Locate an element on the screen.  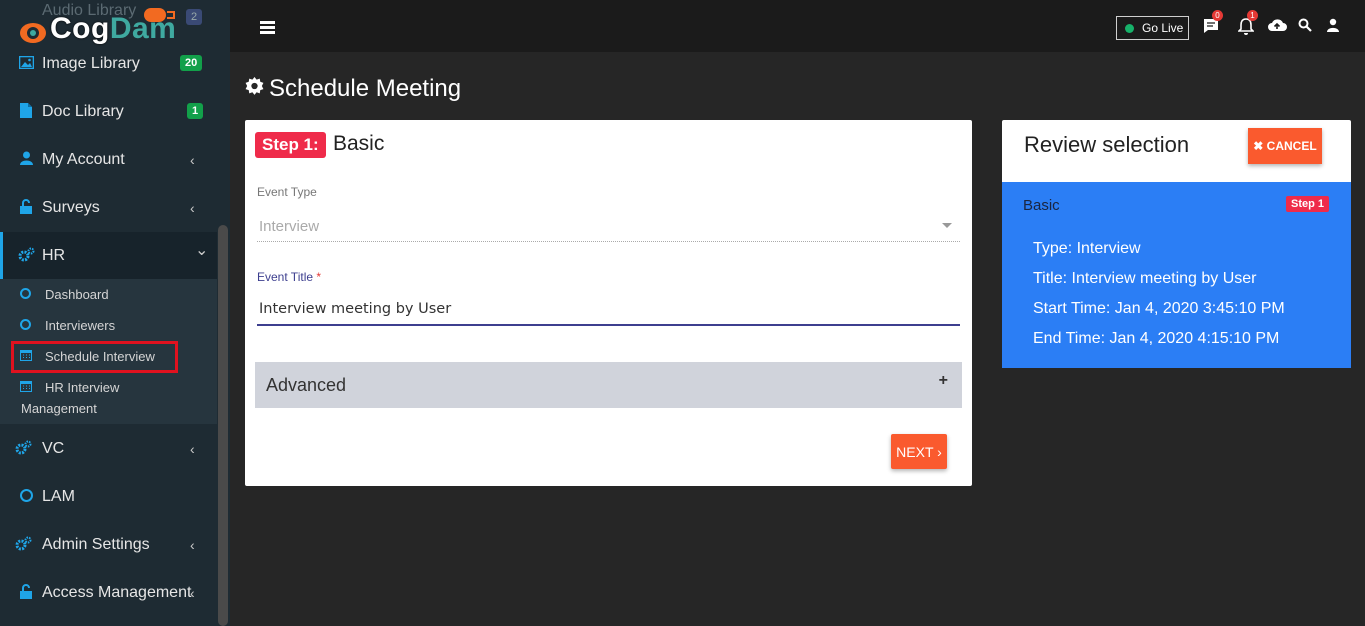
sidebar-item-label: Doc Library is located at coordinates (83, 111).